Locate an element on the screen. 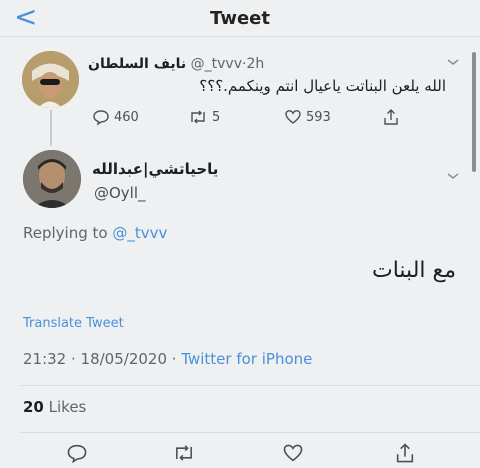 The width and height of the screenshot is (480, 468). reply-button is located at coordinates (77, 455).